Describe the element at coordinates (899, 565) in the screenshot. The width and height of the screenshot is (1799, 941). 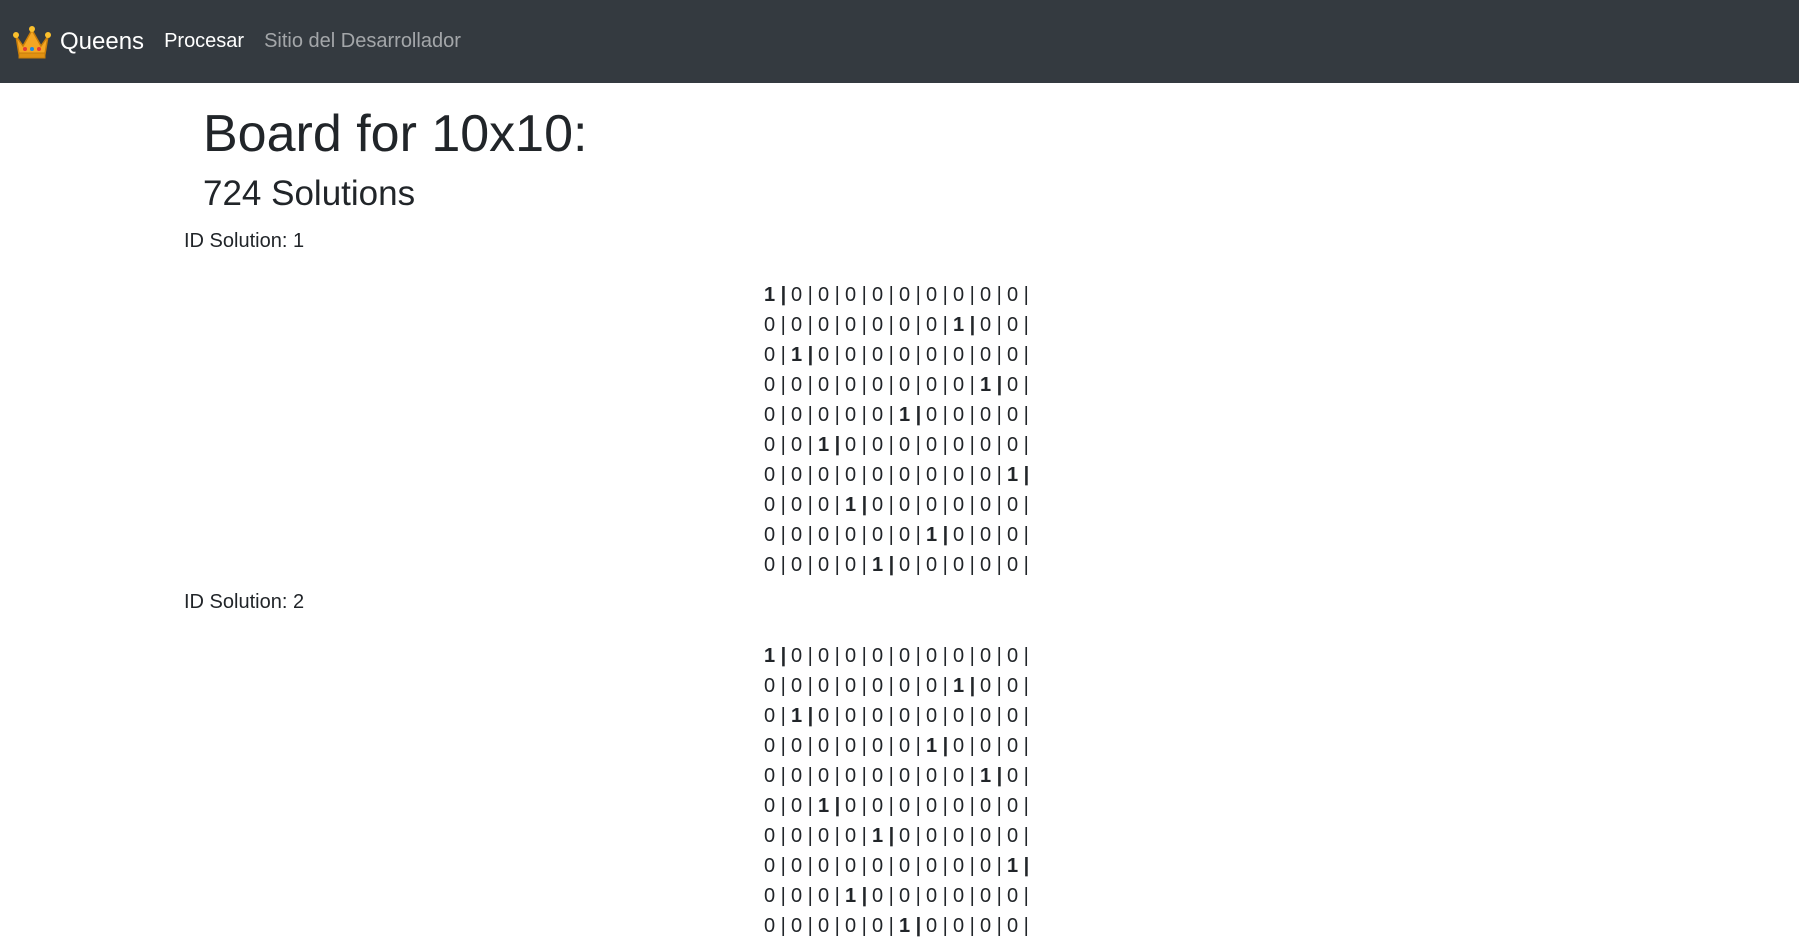
I see `board-row: 0 | 0 | 0 | 0 | 1 | 0 | 0 | 0 | 0 | 0 |` at that location.